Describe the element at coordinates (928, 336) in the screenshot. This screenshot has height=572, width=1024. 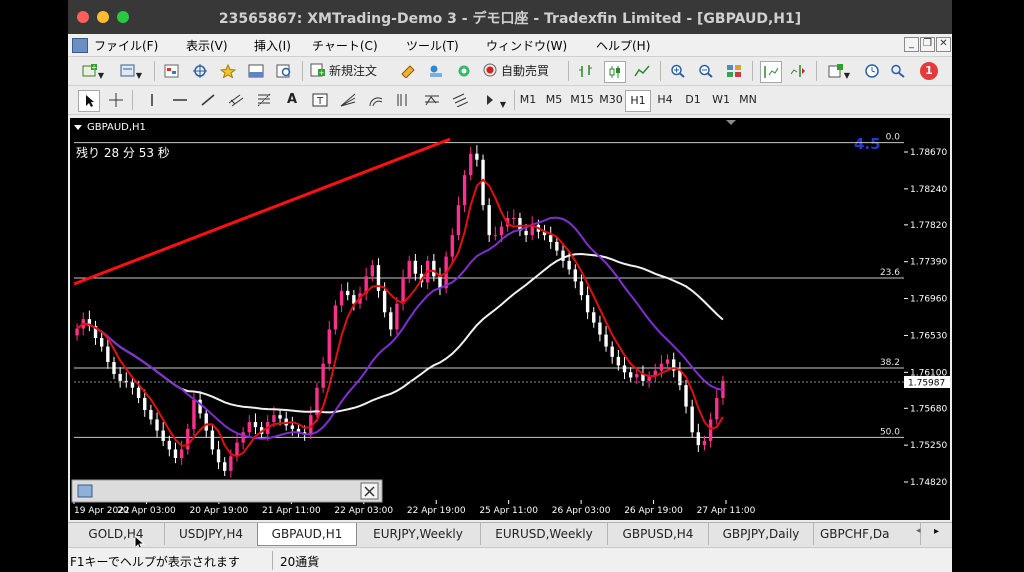
I see `price-label-5: 1.76530` at that location.